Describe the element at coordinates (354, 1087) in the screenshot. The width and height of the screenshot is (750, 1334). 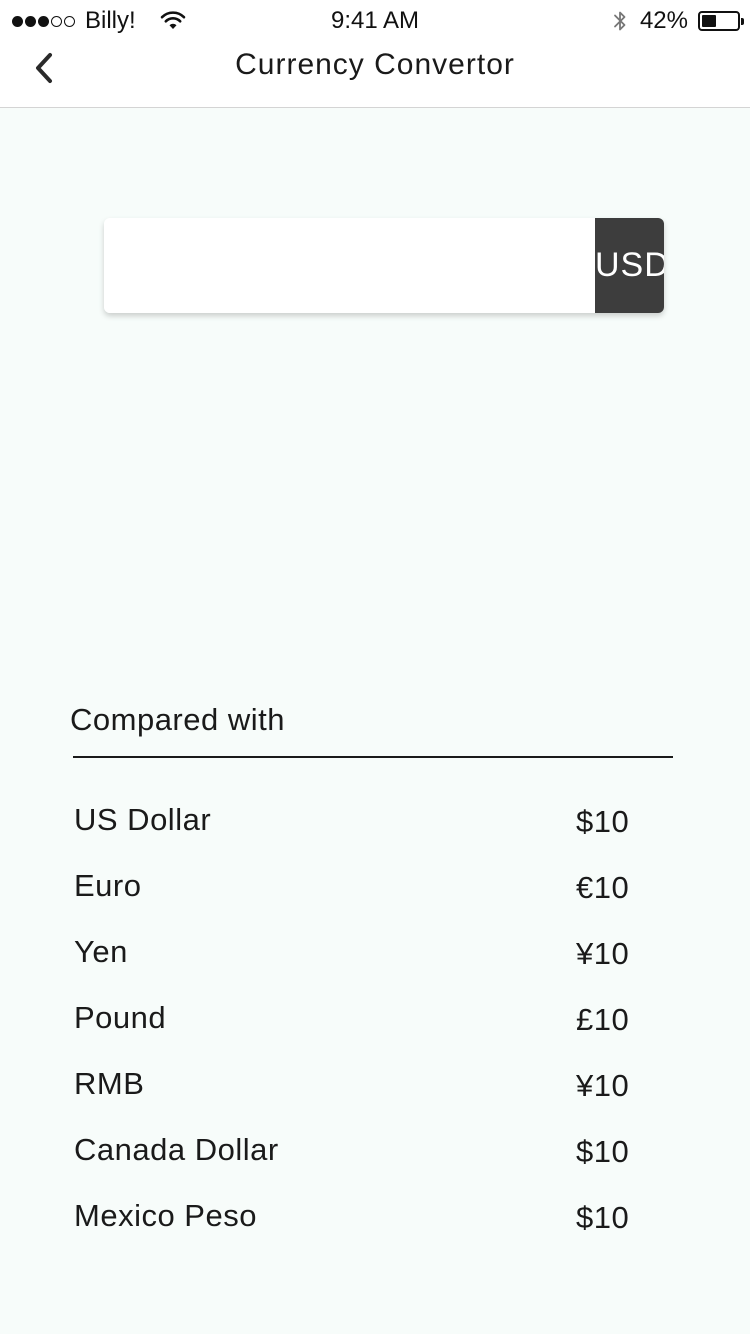
I see `currency-row: RMB ¥10` at that location.